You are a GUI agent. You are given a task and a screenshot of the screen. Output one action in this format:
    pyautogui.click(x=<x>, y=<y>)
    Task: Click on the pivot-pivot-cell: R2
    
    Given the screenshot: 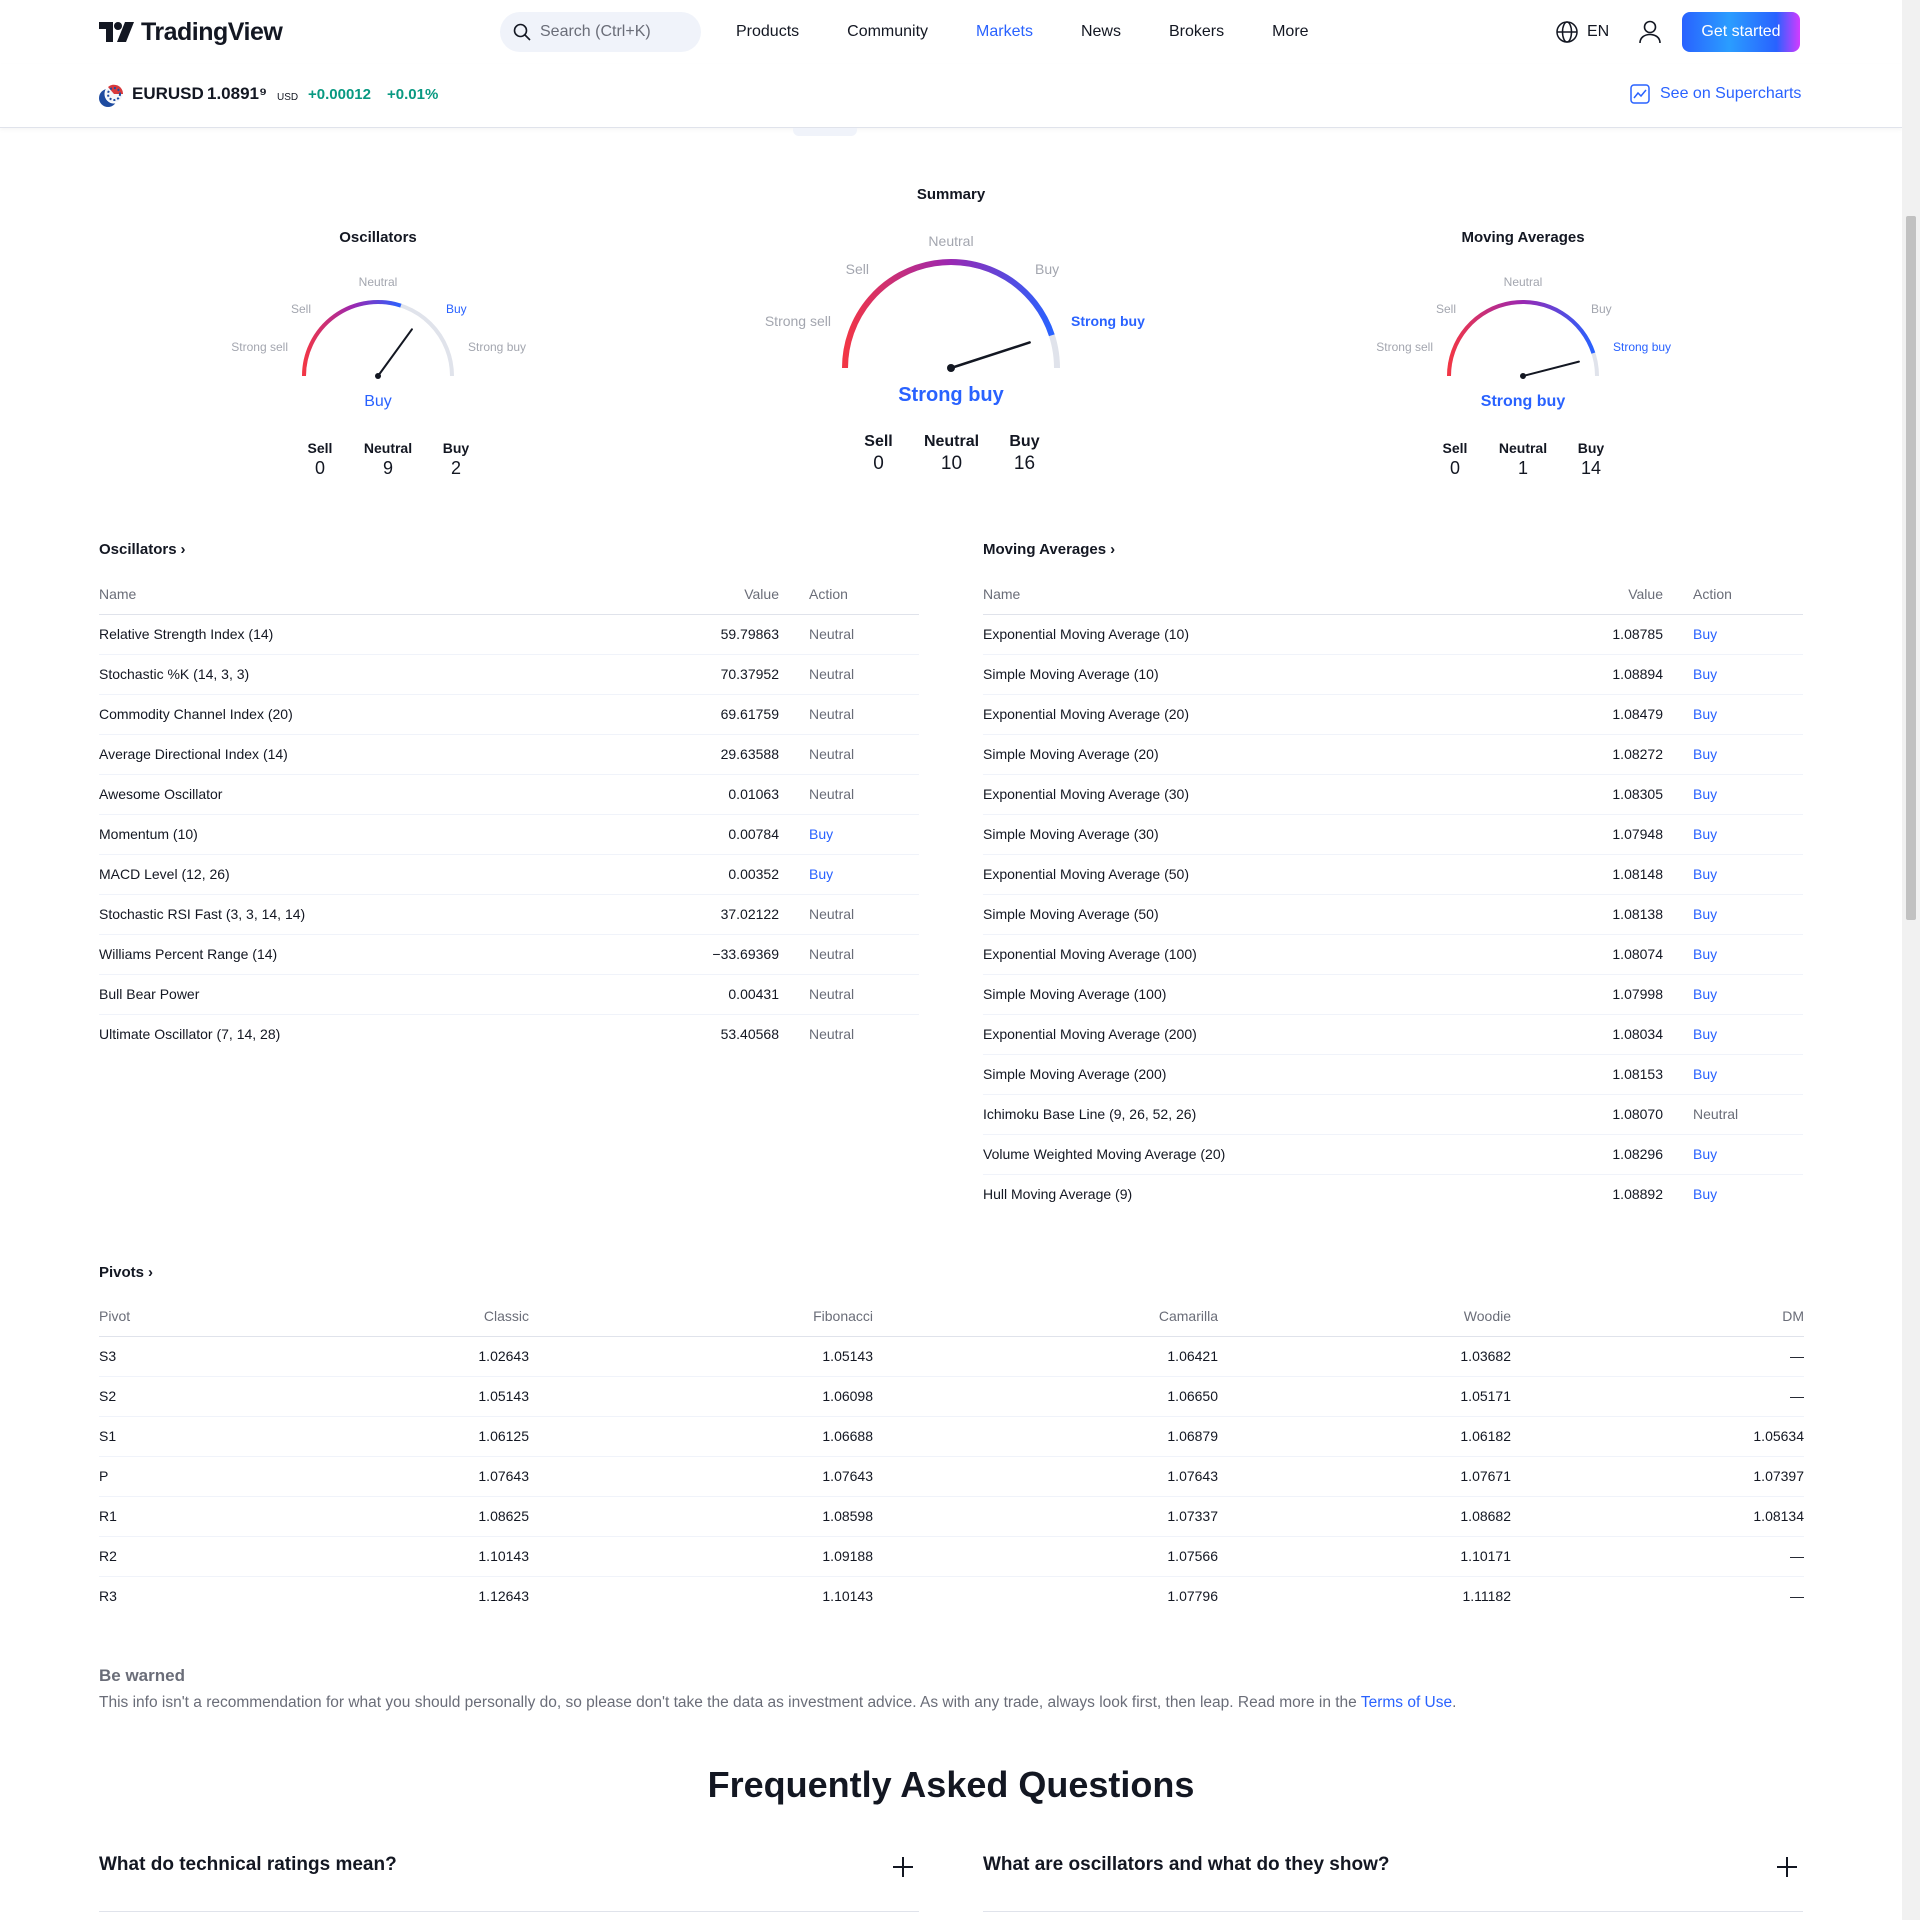 What is the action you would take?
    pyautogui.click(x=164, y=1556)
    